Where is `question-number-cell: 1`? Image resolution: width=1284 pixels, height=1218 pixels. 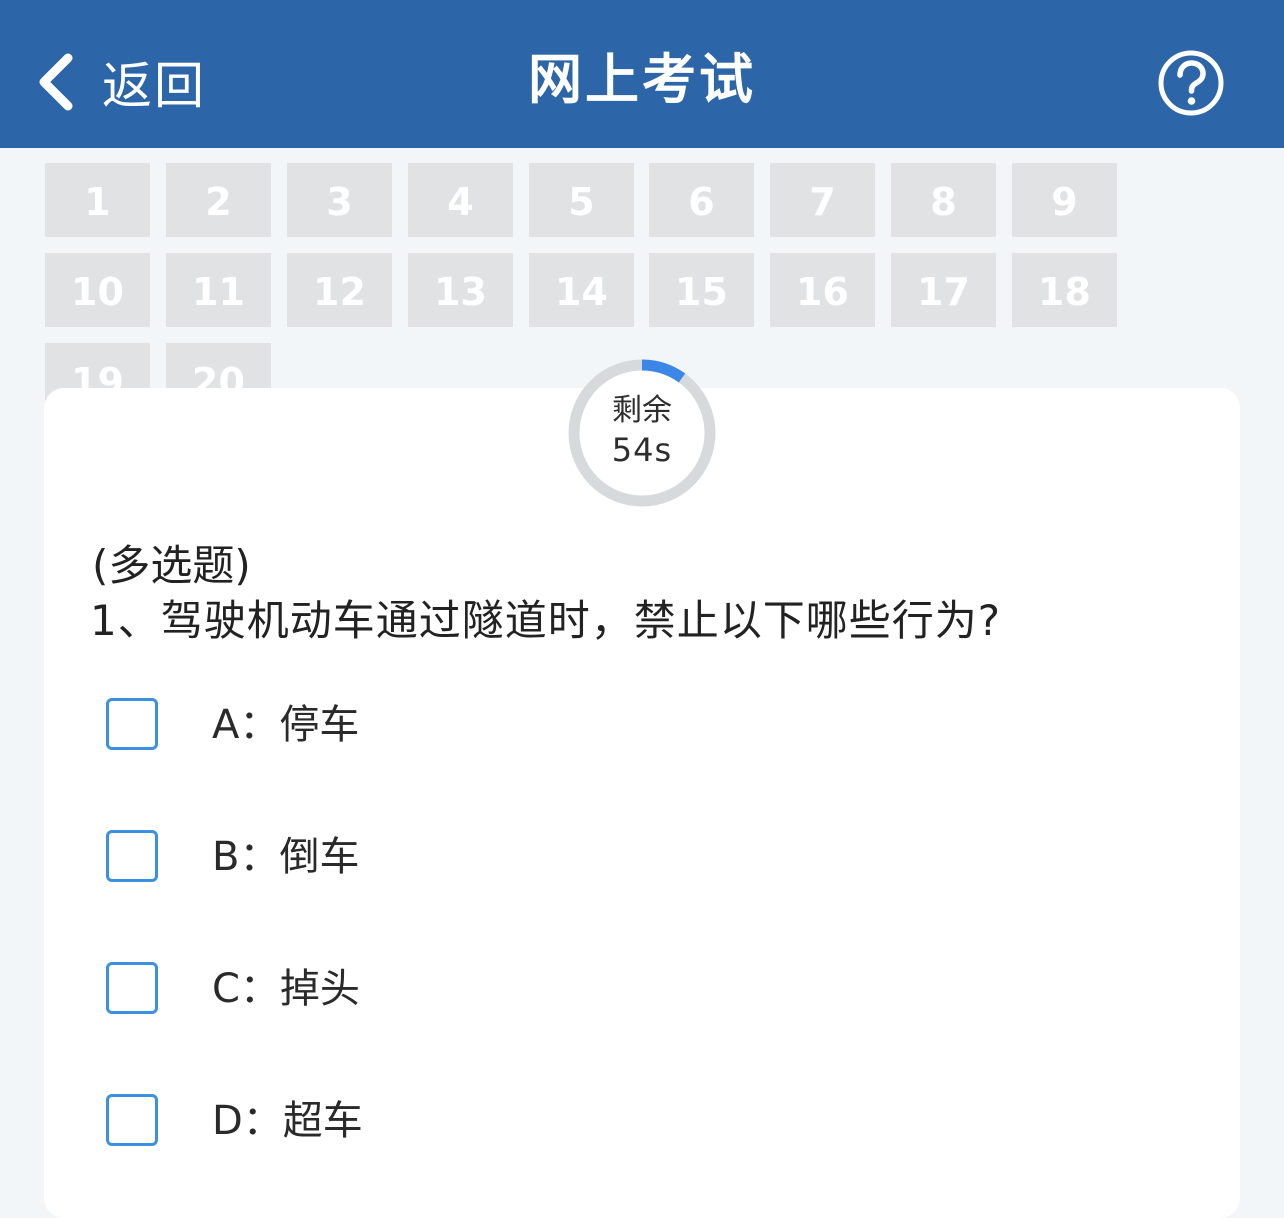 question-number-cell: 1 is located at coordinates (97, 200).